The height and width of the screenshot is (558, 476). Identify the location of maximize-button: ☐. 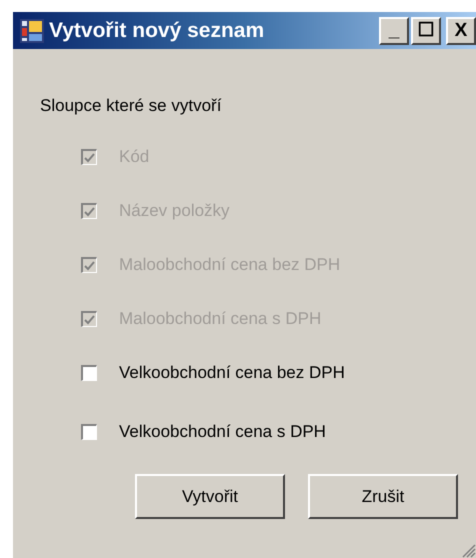
(426, 30).